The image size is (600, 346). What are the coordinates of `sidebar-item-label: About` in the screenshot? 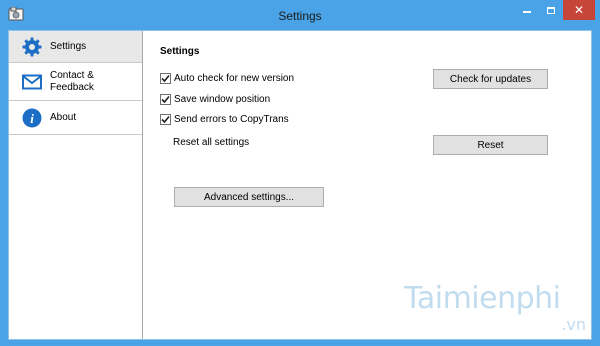 It's located at (63, 117).